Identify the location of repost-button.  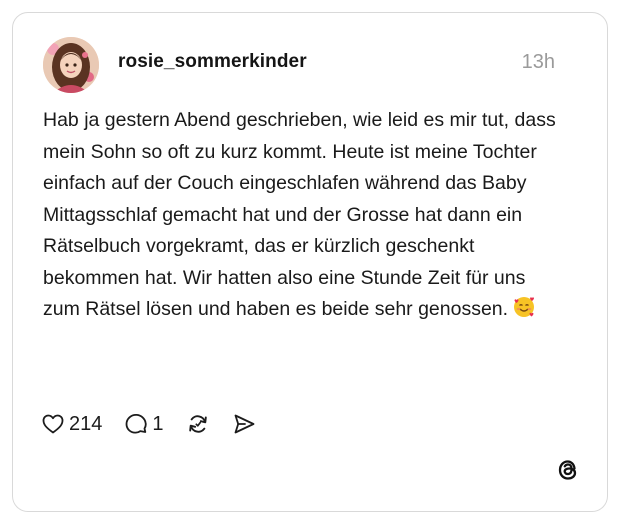
(198, 424).